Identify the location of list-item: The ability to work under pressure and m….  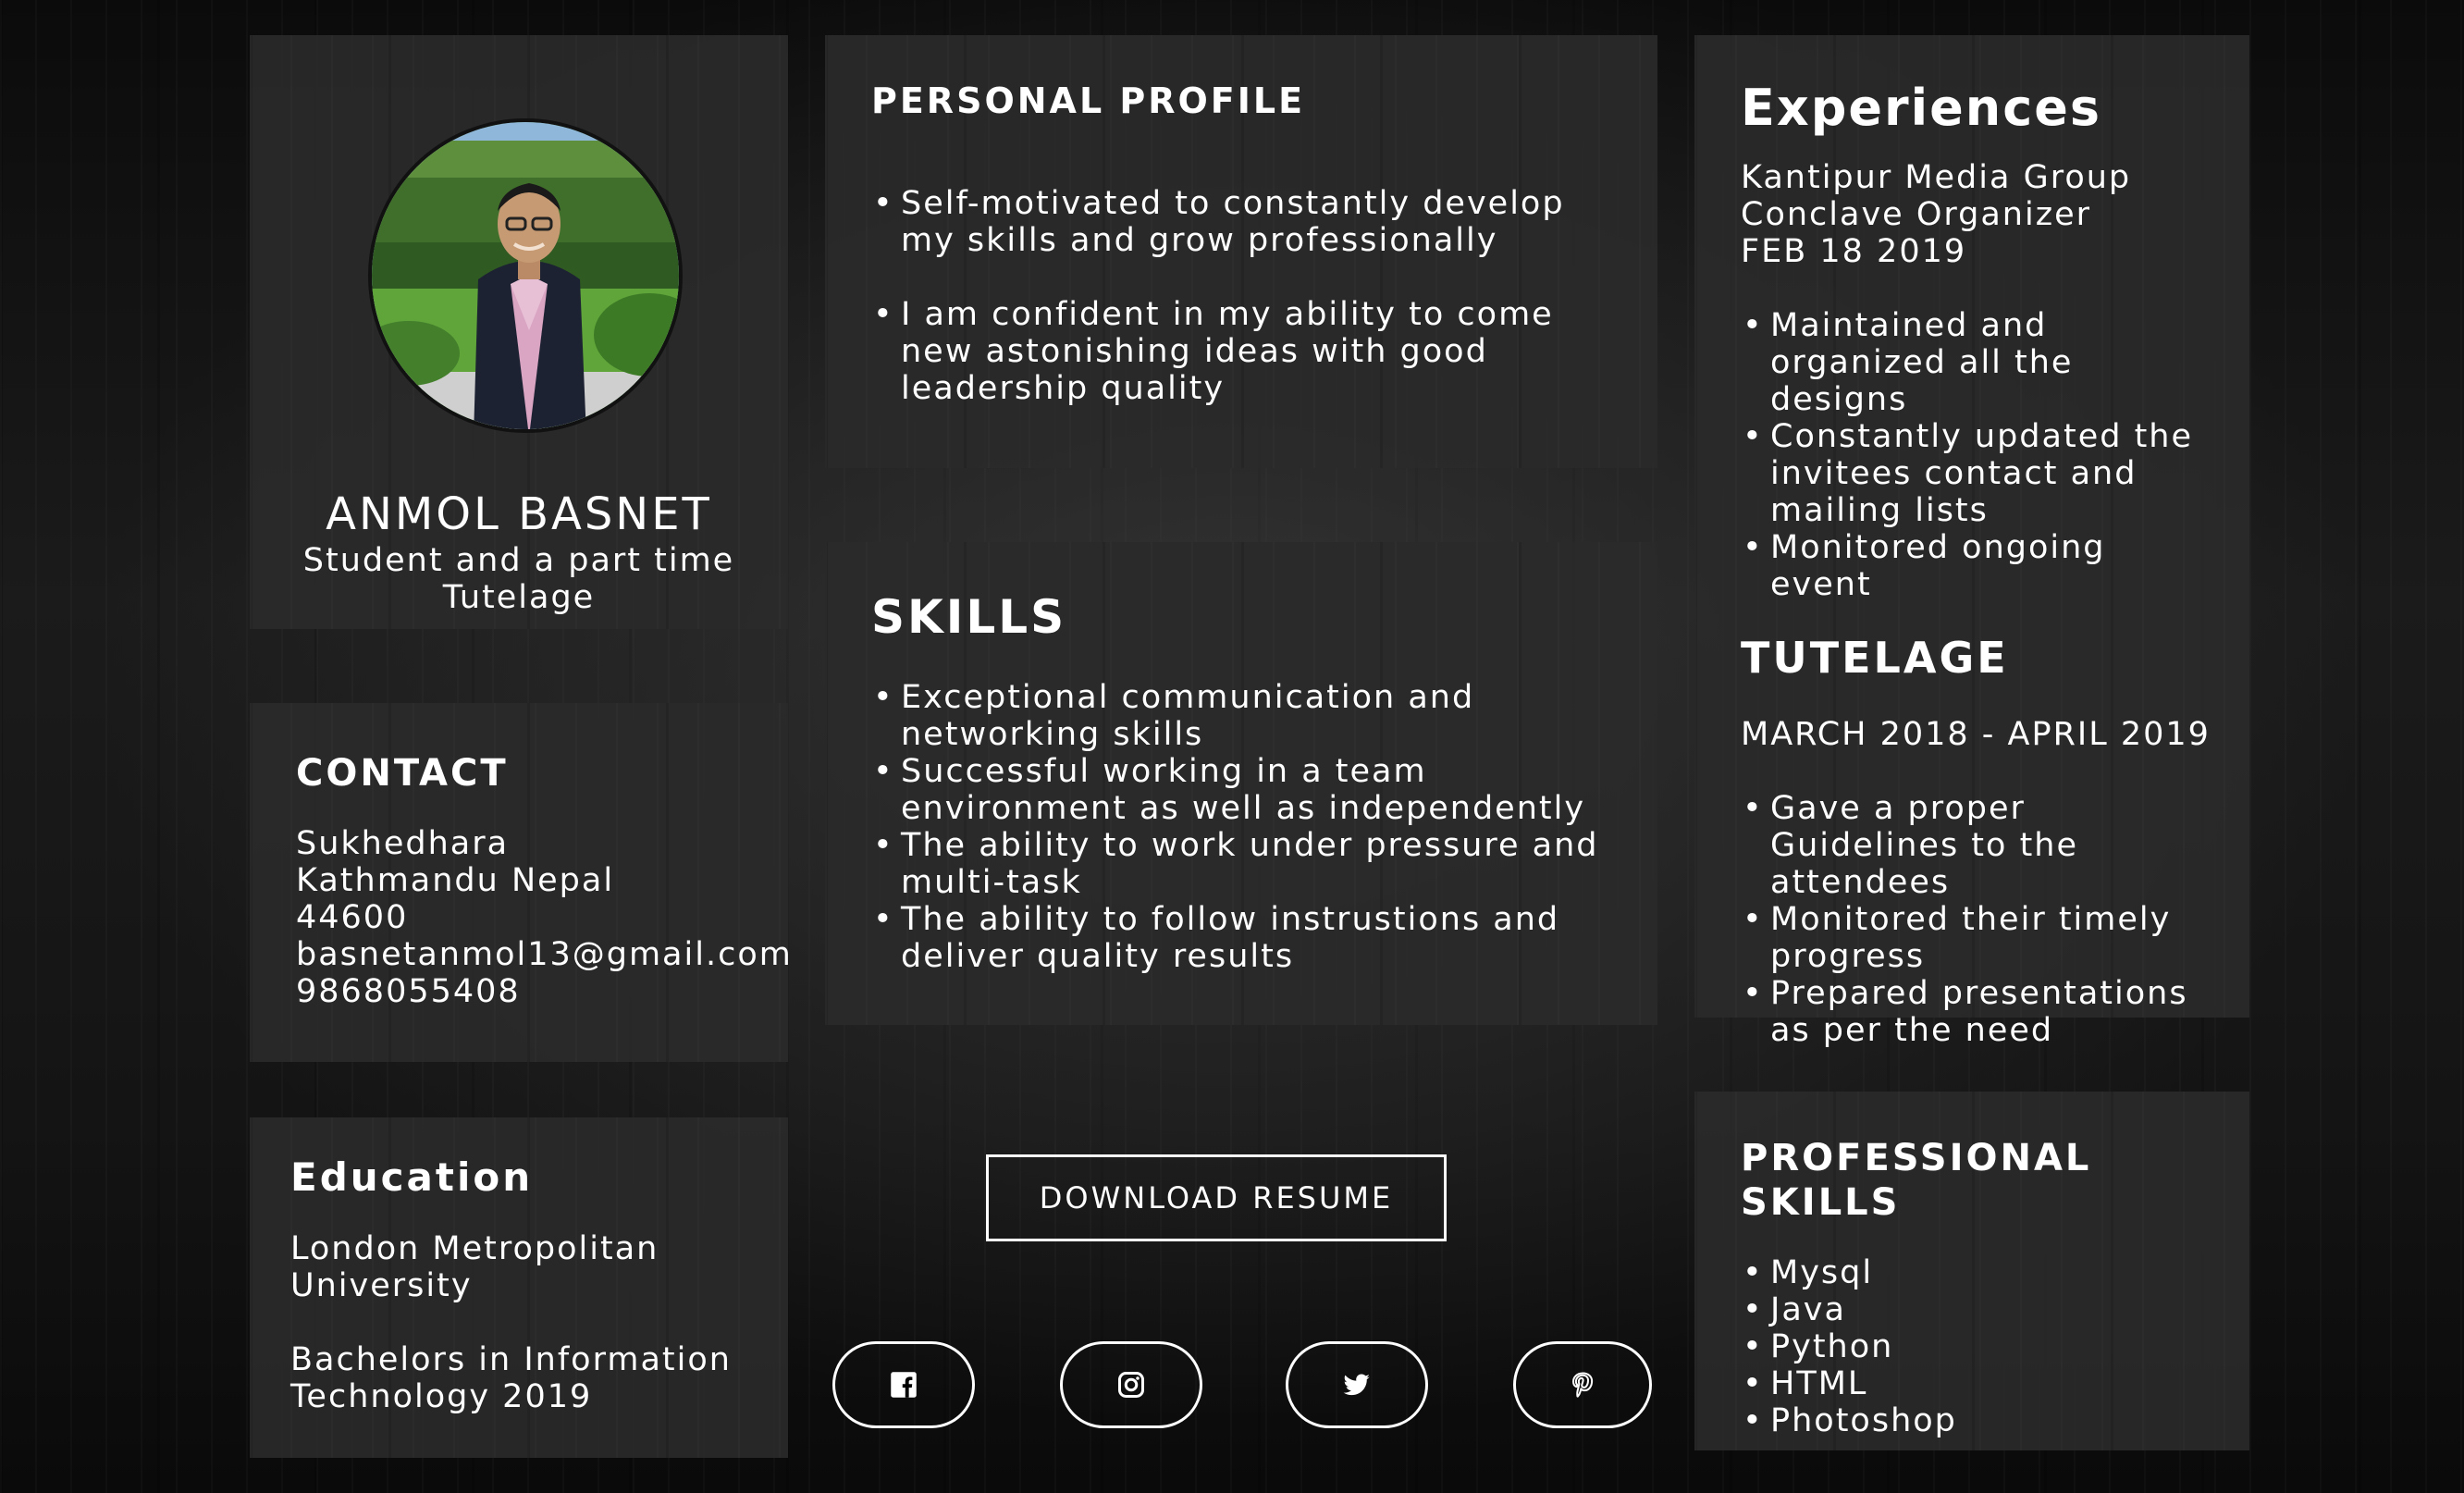
(1241, 864).